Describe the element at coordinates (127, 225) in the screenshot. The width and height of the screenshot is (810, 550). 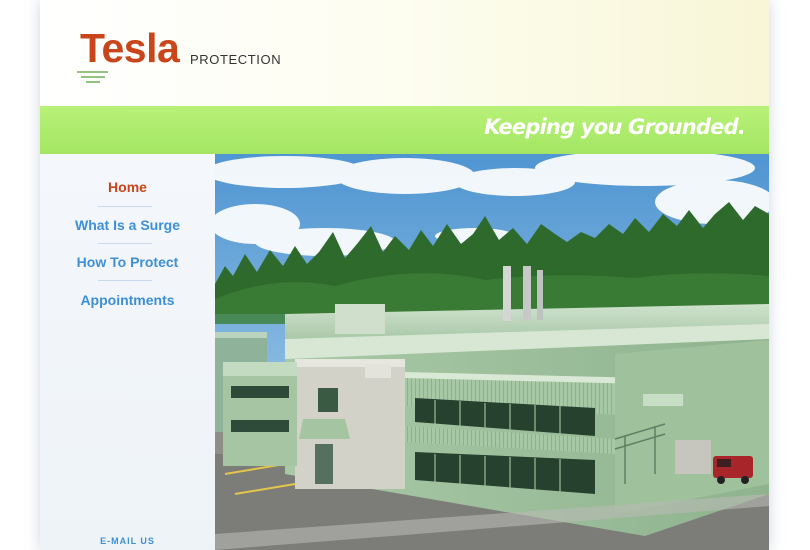
I see `nav-item-what-is-a-surge: What Is a Surge` at that location.